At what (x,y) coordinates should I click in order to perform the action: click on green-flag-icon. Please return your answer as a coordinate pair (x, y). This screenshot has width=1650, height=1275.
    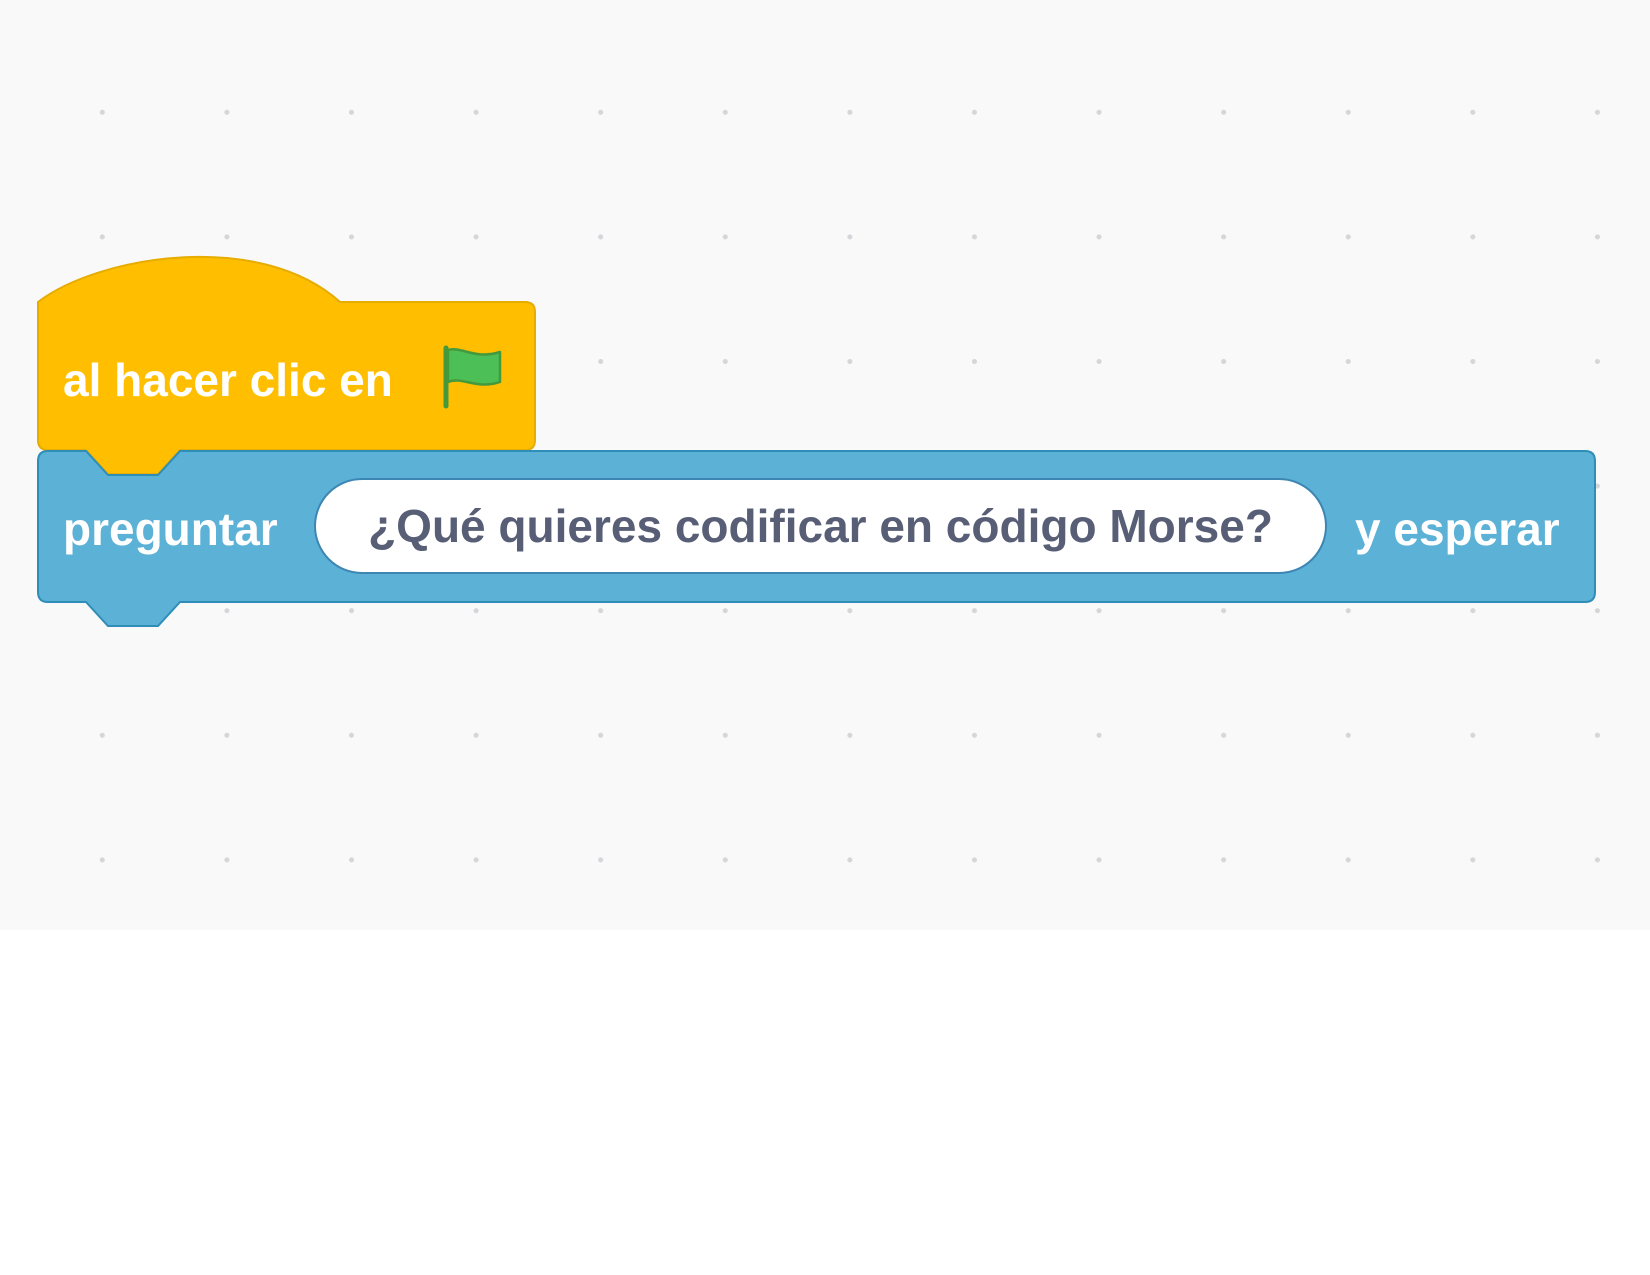
    Looking at the image, I should click on (472, 377).